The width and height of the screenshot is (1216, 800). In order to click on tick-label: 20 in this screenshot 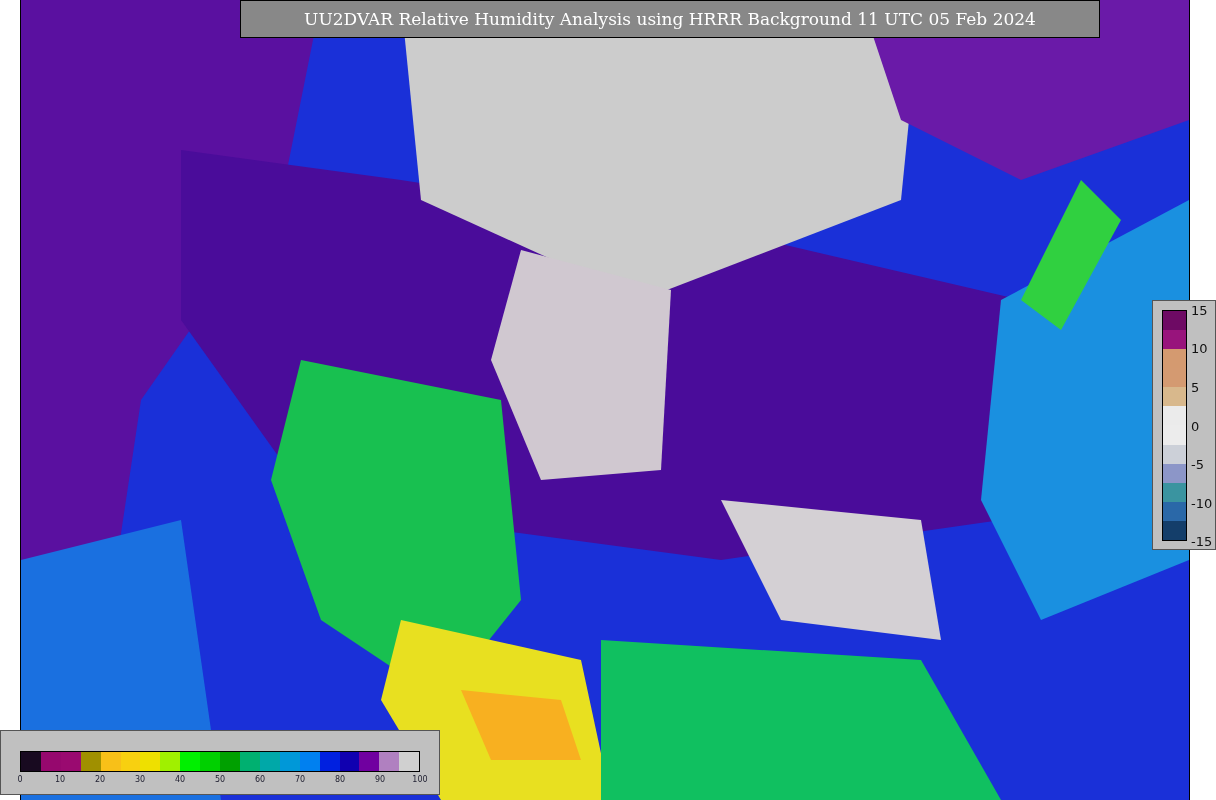, I will do `click(100, 779)`.